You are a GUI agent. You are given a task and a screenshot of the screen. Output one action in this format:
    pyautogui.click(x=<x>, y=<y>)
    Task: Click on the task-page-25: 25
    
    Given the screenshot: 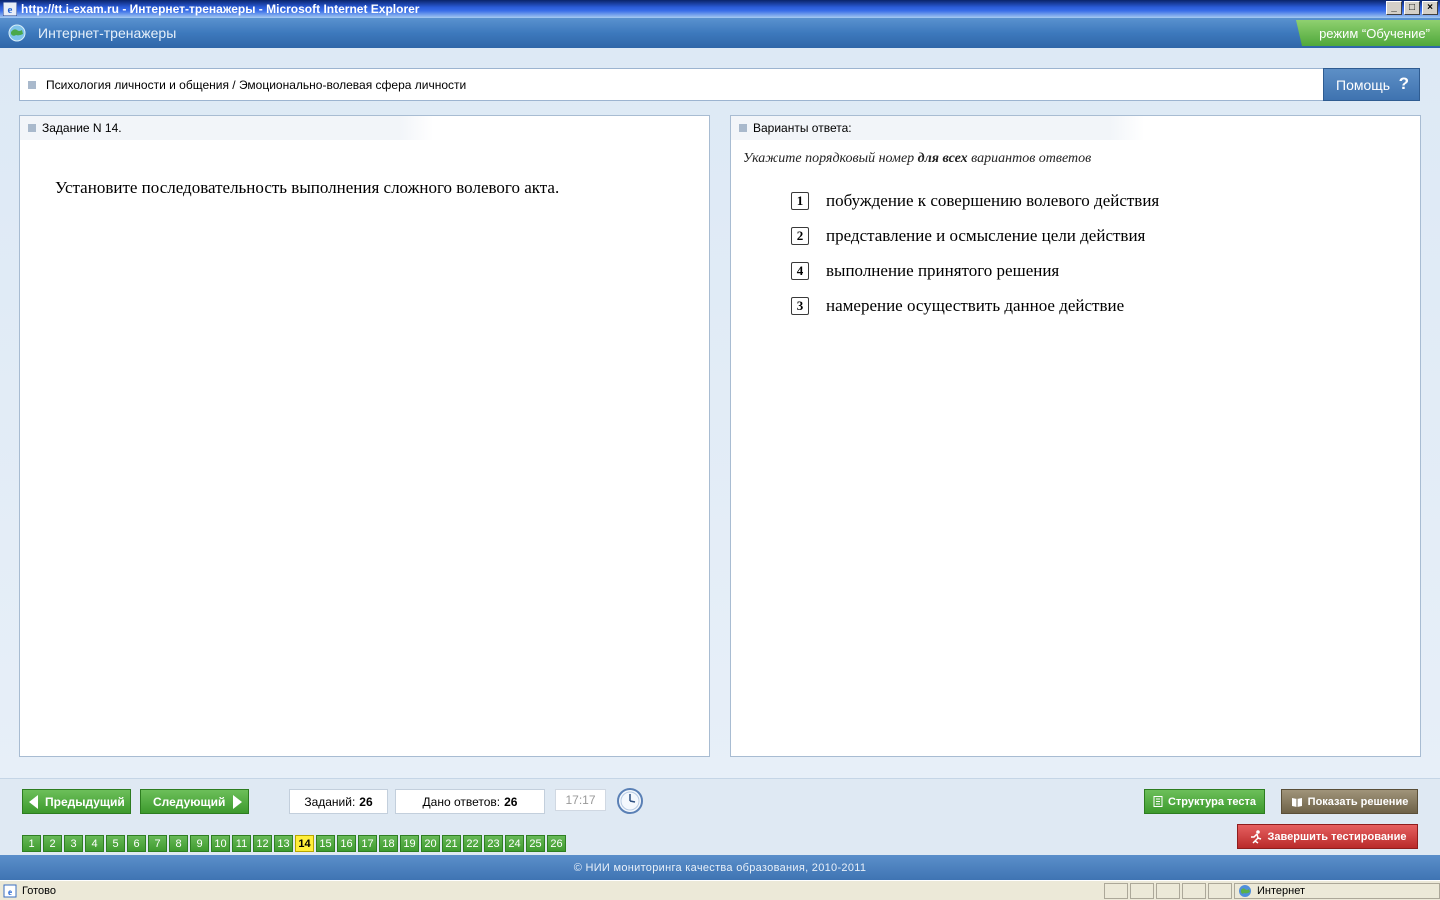 What is the action you would take?
    pyautogui.click(x=535, y=843)
    